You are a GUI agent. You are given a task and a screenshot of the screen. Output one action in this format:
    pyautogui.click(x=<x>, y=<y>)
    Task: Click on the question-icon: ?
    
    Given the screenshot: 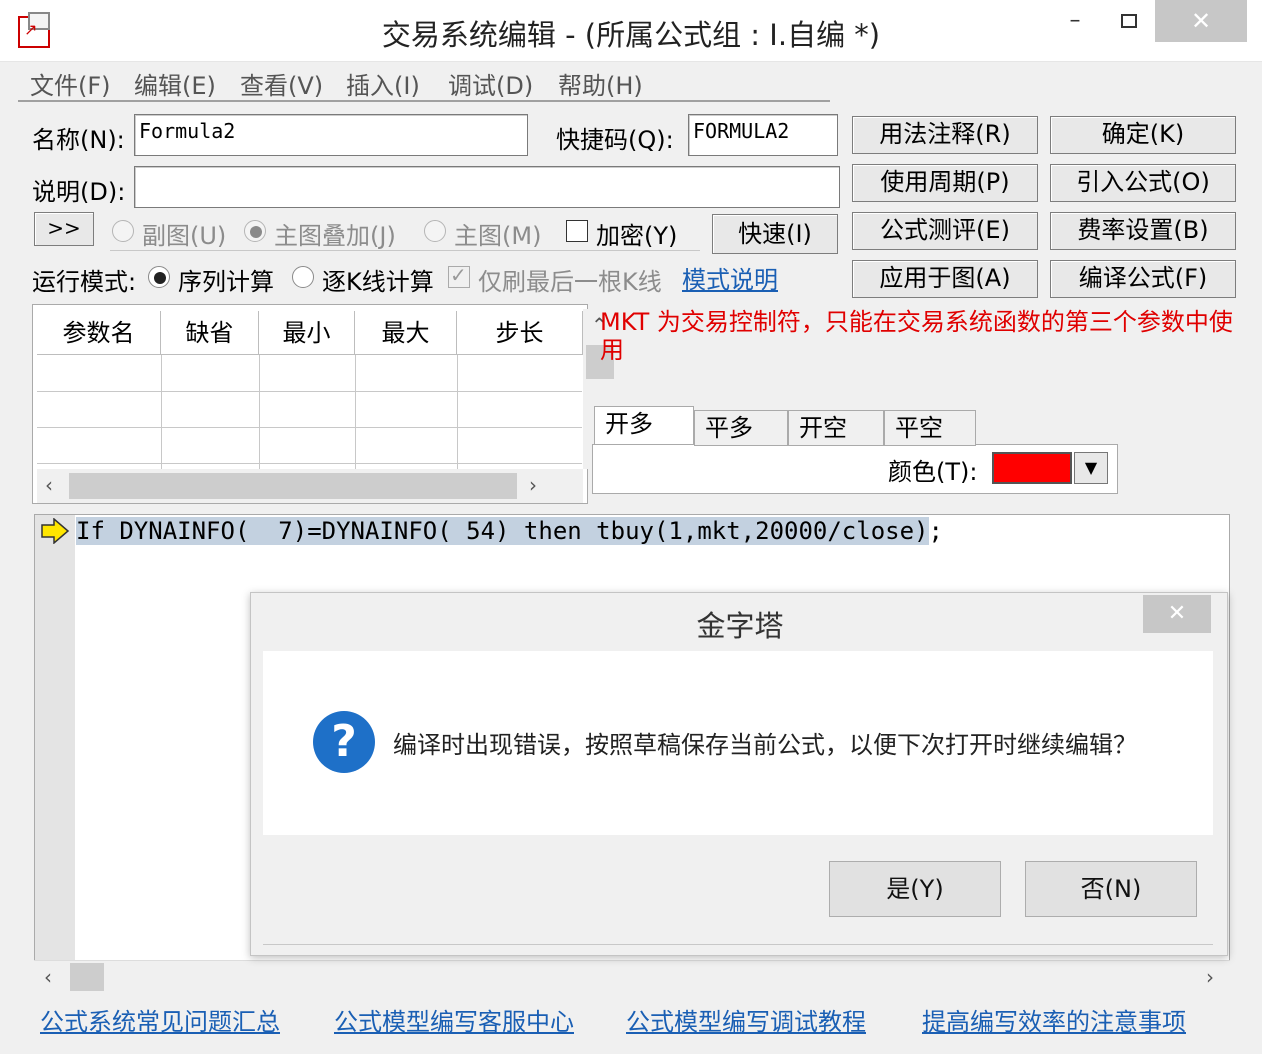 What is the action you would take?
    pyautogui.click(x=344, y=742)
    